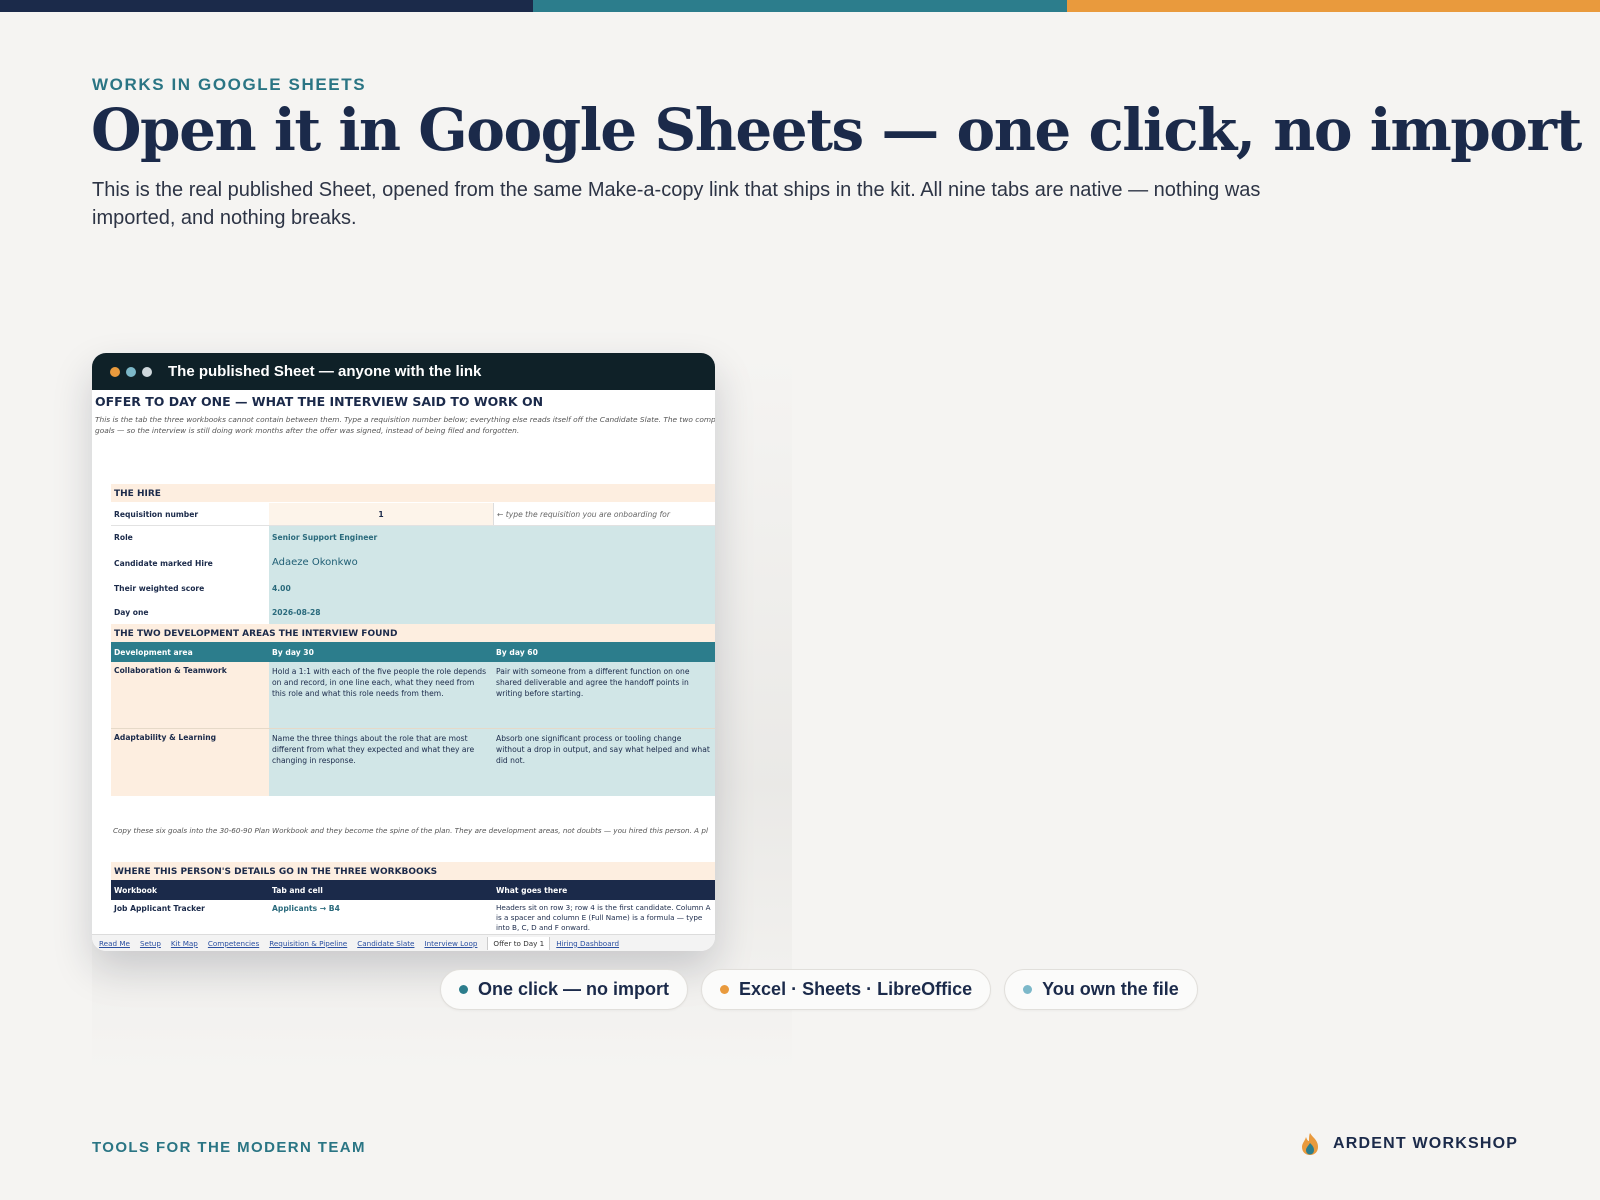 Image resolution: width=1600 pixels, height=1200 pixels. I want to click on hire-row-dayone: Day one 2026-08-28, so click(413, 612).